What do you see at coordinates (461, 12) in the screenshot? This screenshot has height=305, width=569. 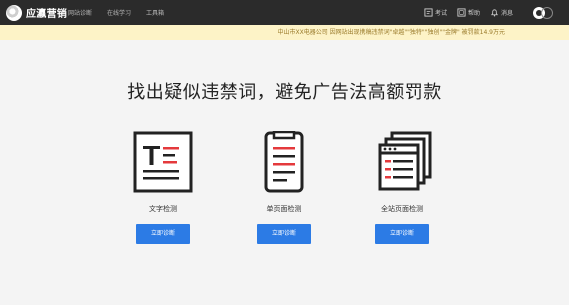 I see `help-icon` at bounding box center [461, 12].